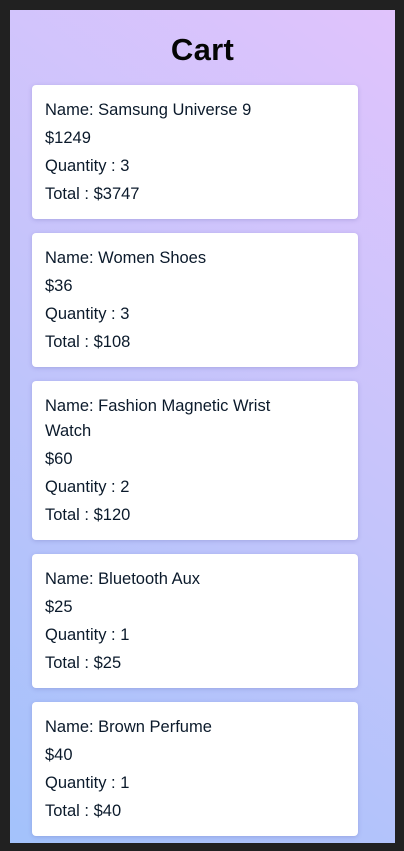 The image size is (404, 851). I want to click on item-name: Name: Brown Perfume, so click(128, 726).